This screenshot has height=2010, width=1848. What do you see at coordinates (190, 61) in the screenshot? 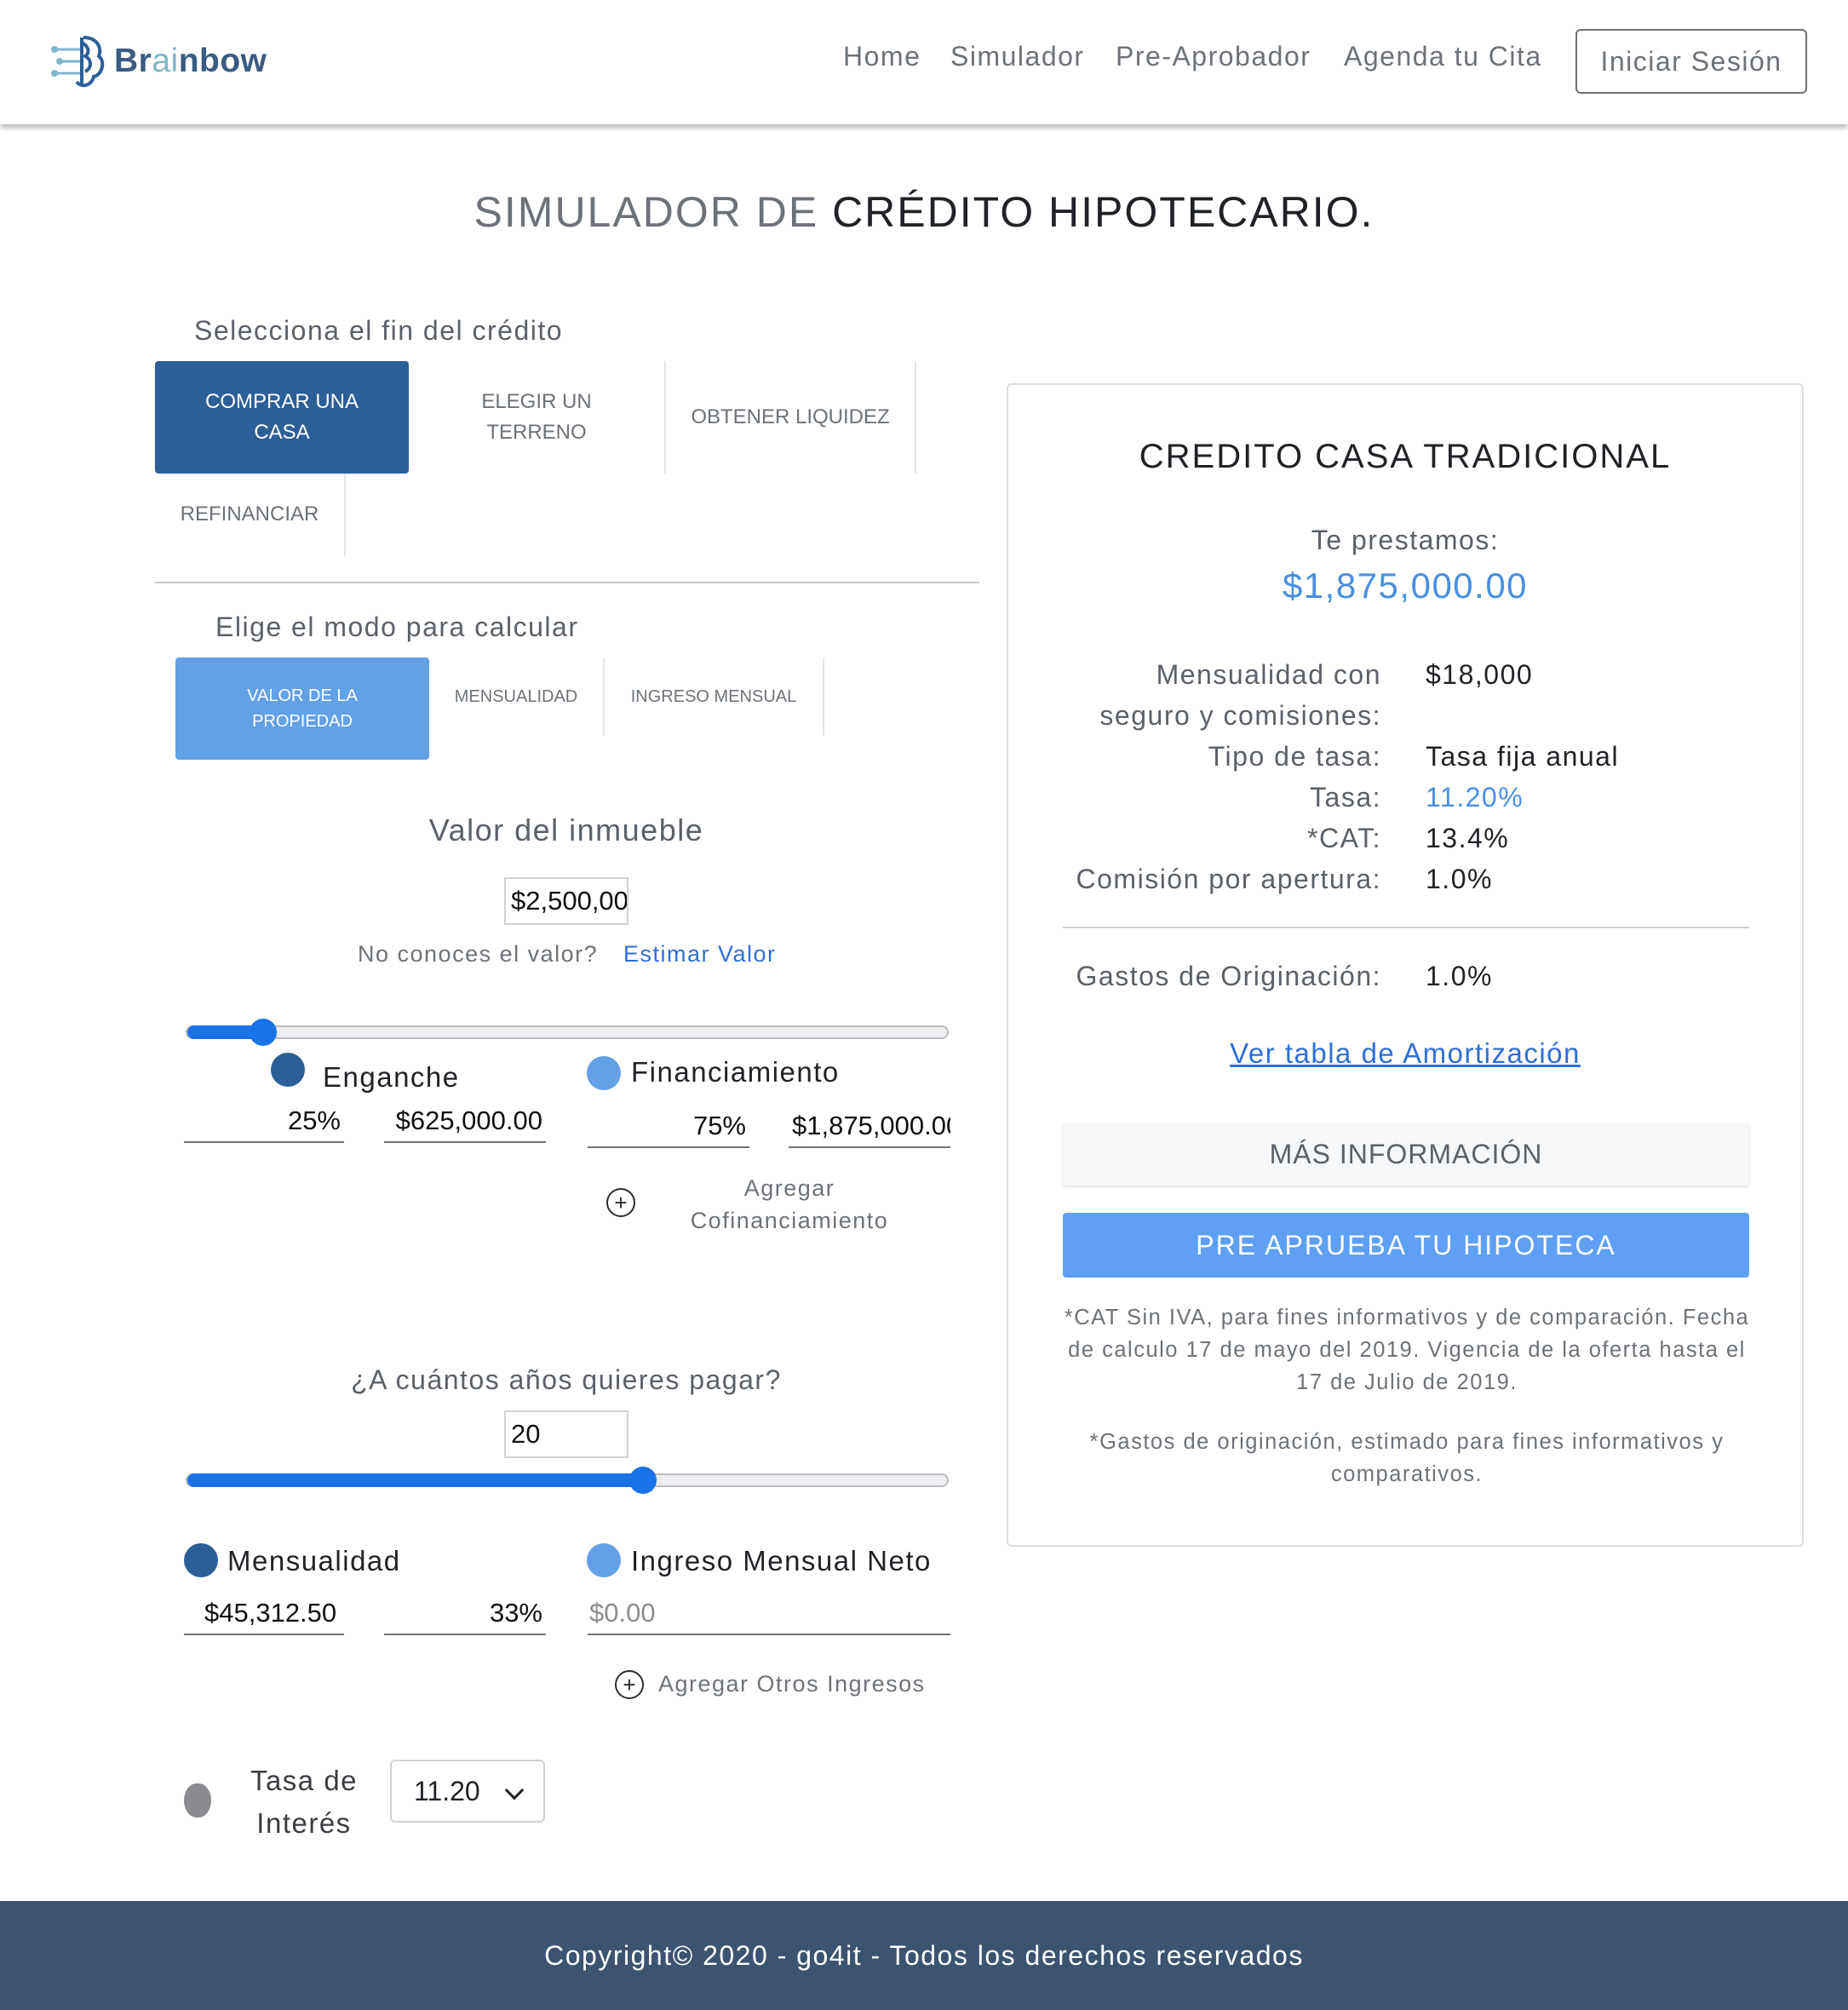
I see `brand-name: Brainbow` at bounding box center [190, 61].